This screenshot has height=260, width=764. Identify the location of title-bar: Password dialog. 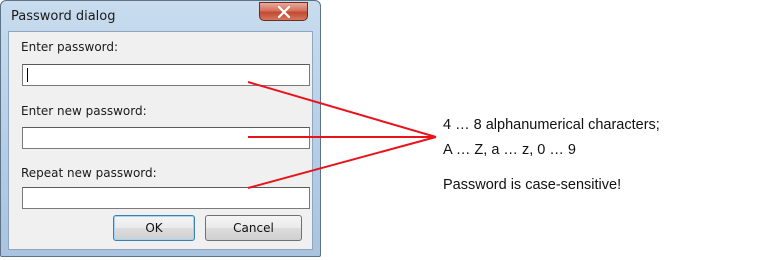
(160, 16).